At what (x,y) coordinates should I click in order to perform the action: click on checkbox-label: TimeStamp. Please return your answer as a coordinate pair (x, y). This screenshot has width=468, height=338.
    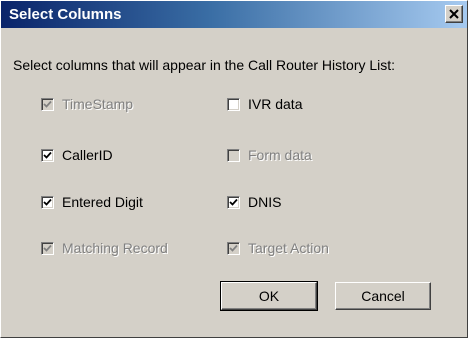
    Looking at the image, I should click on (98, 104).